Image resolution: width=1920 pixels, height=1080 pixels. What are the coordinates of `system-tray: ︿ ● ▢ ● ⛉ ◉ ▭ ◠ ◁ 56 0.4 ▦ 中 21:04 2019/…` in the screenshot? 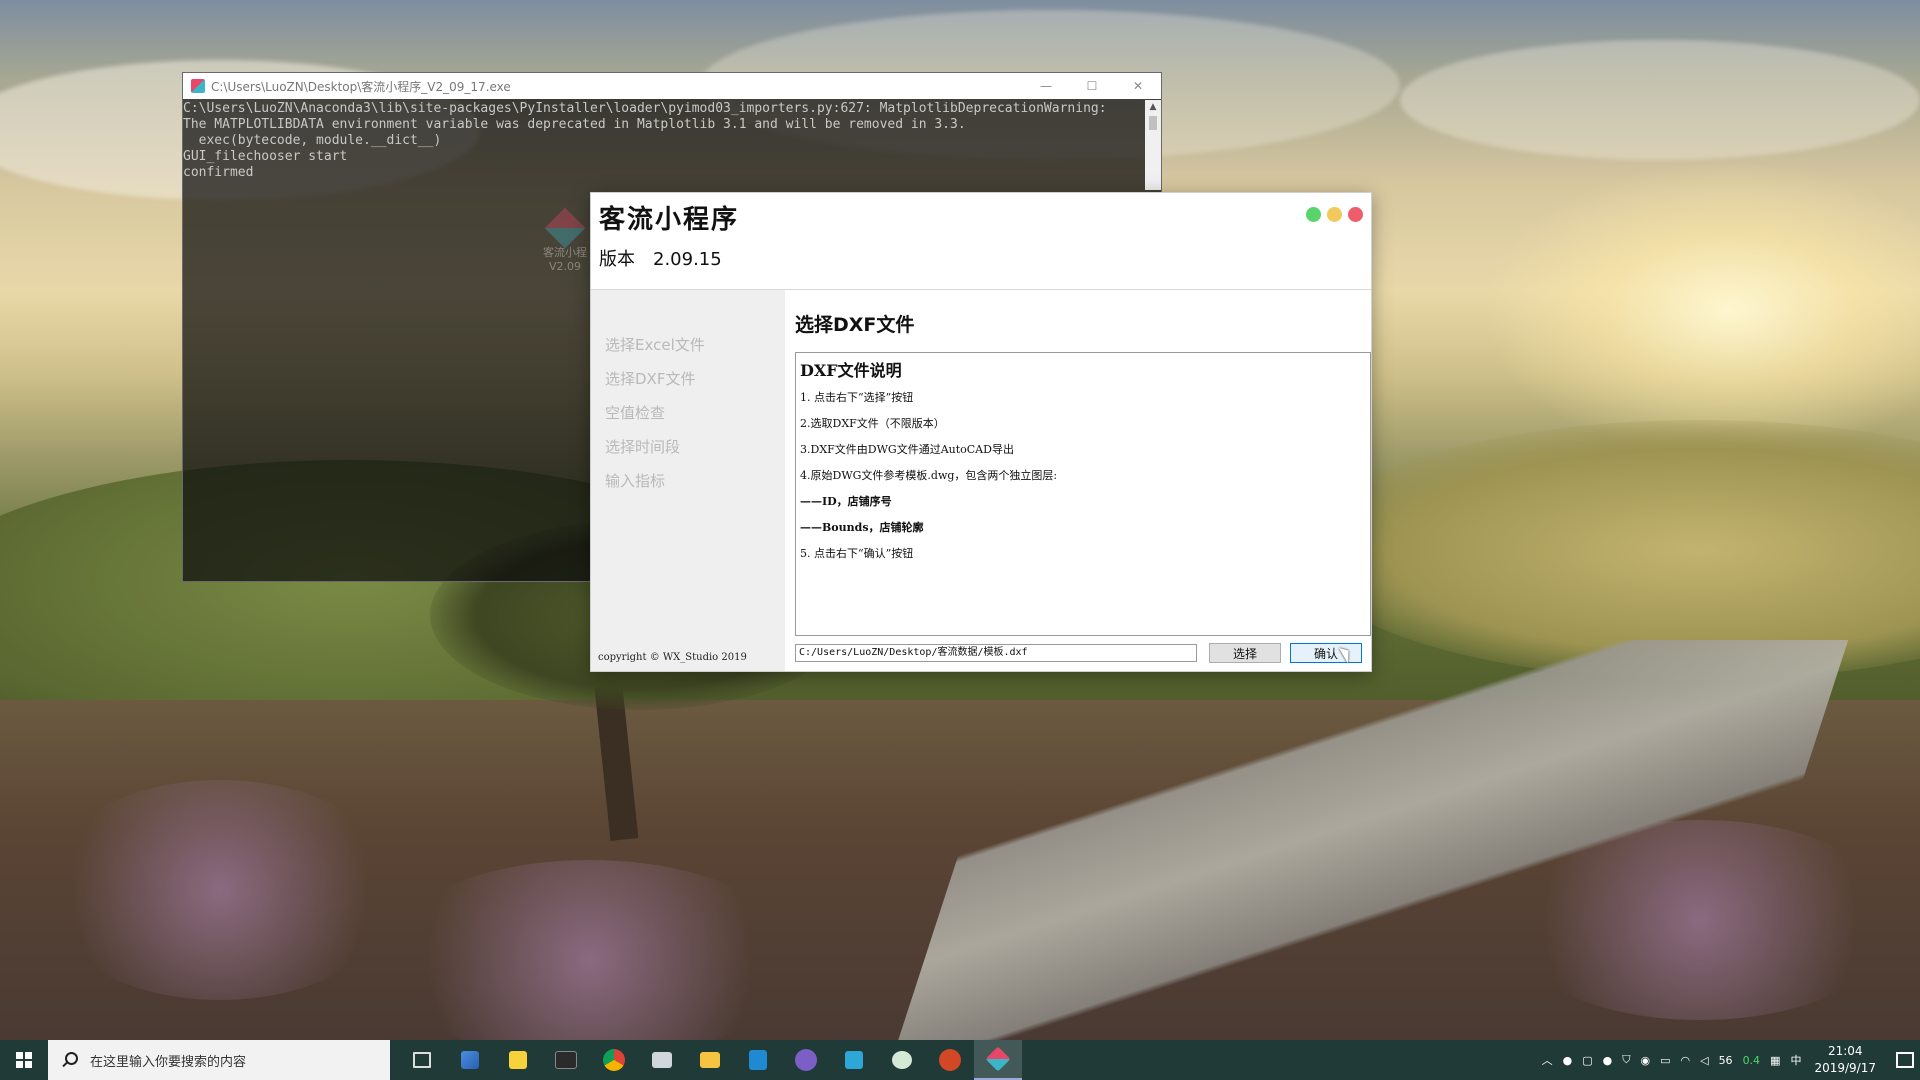 It's located at (1728, 1060).